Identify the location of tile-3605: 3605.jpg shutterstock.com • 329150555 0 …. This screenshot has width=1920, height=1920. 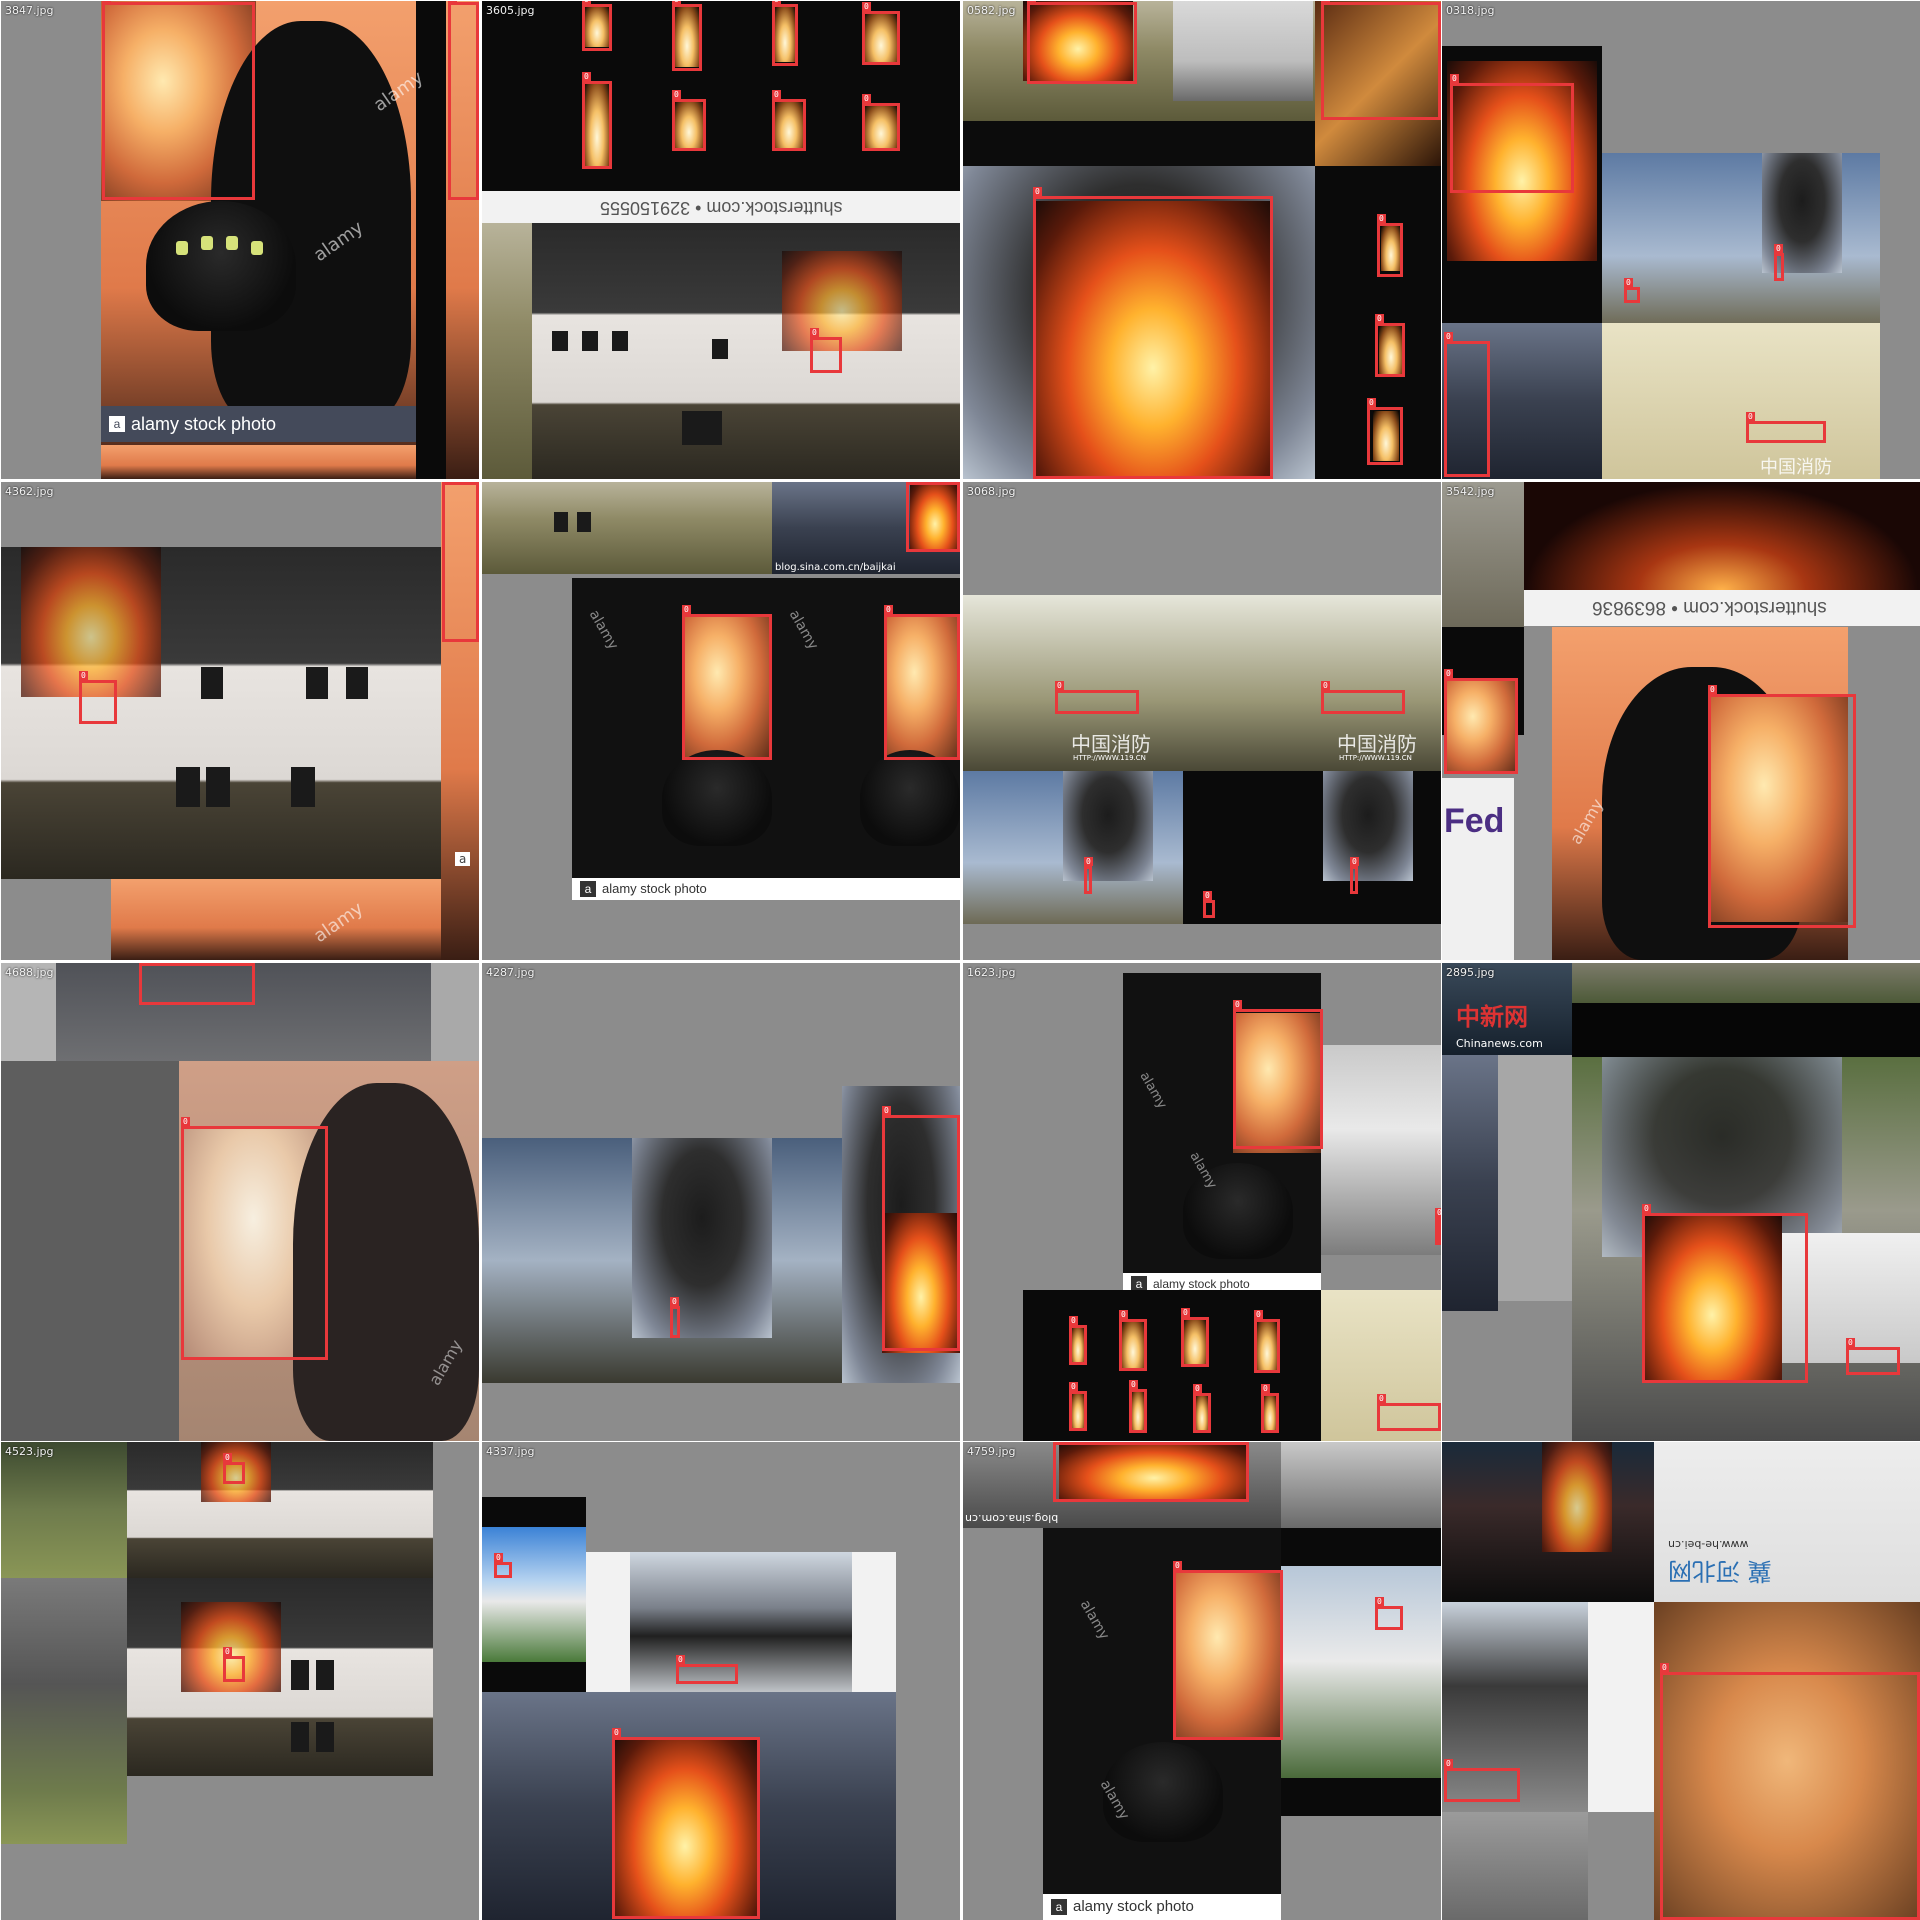
(721, 240).